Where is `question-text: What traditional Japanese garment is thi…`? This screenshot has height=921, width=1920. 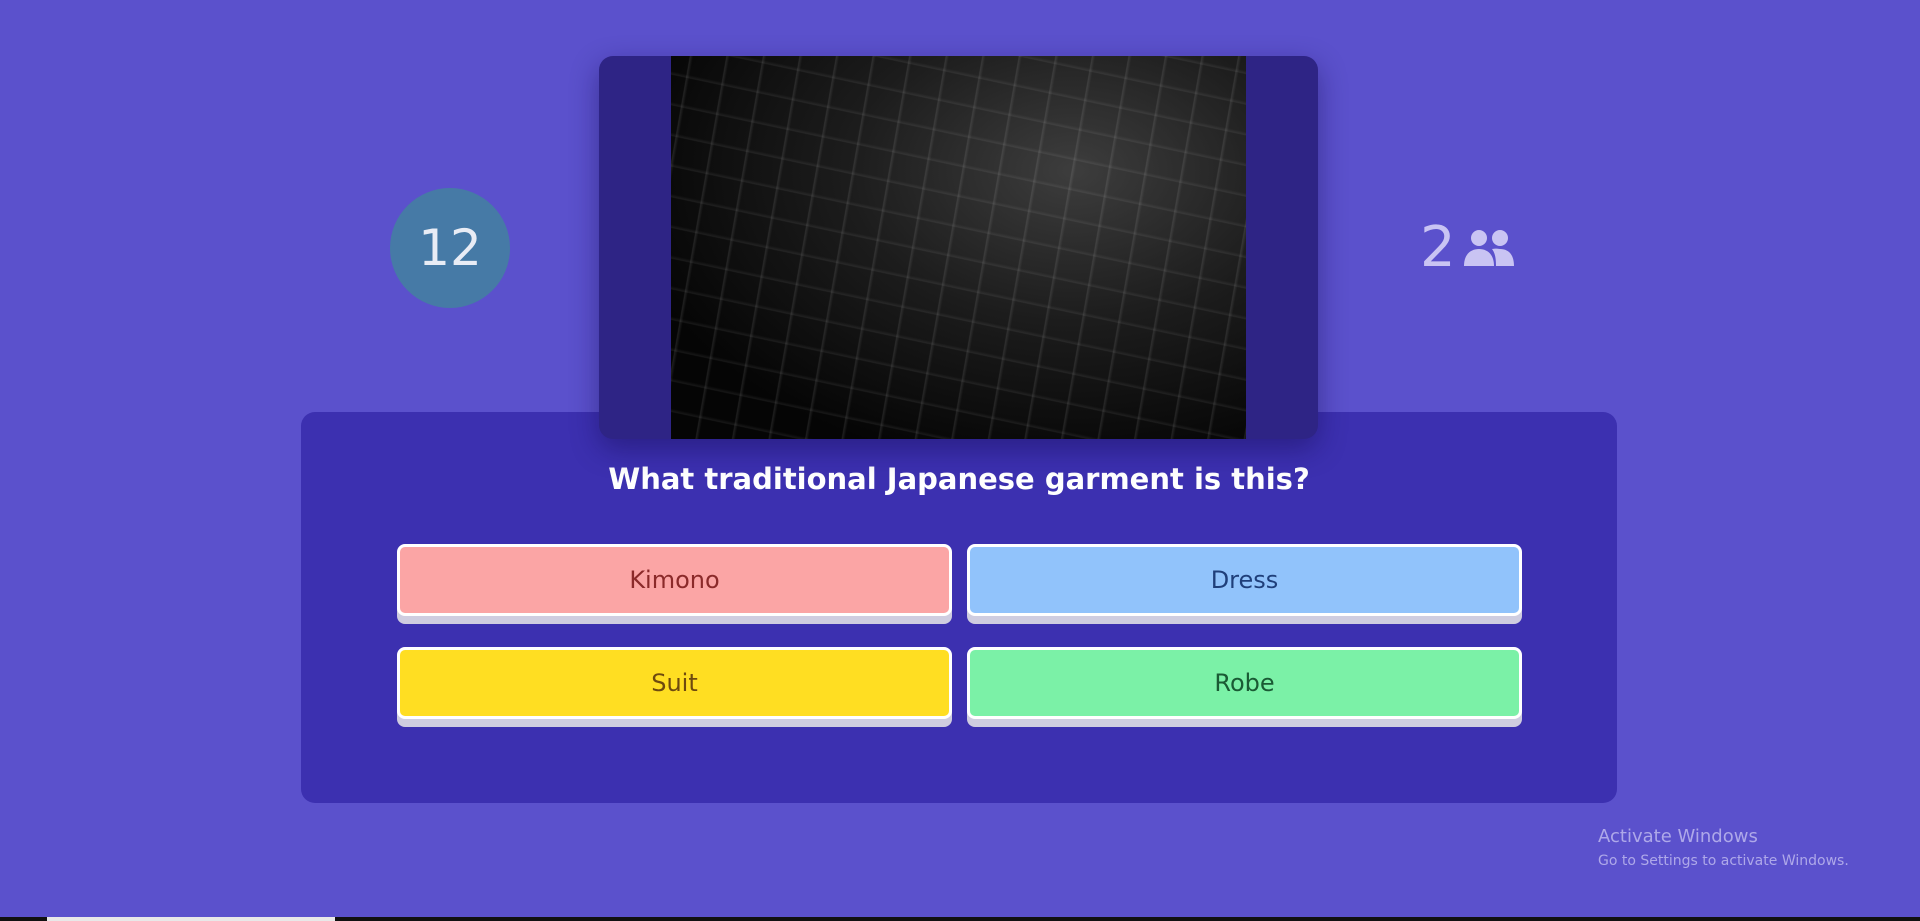
question-text: What traditional Japanese garment is thi… is located at coordinates (959, 479).